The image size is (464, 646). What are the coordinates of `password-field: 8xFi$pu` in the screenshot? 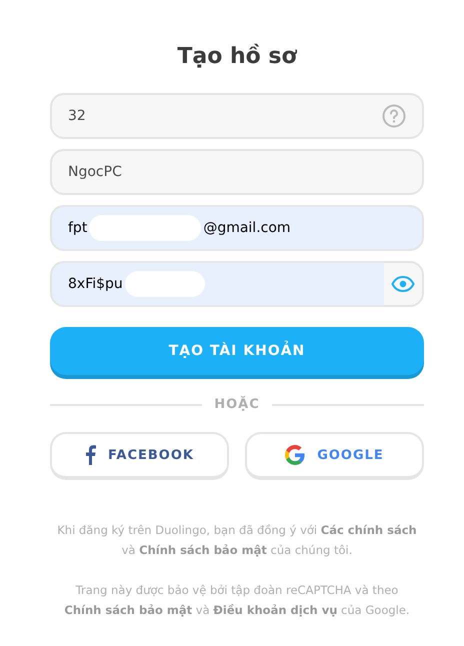 It's located at (237, 284).